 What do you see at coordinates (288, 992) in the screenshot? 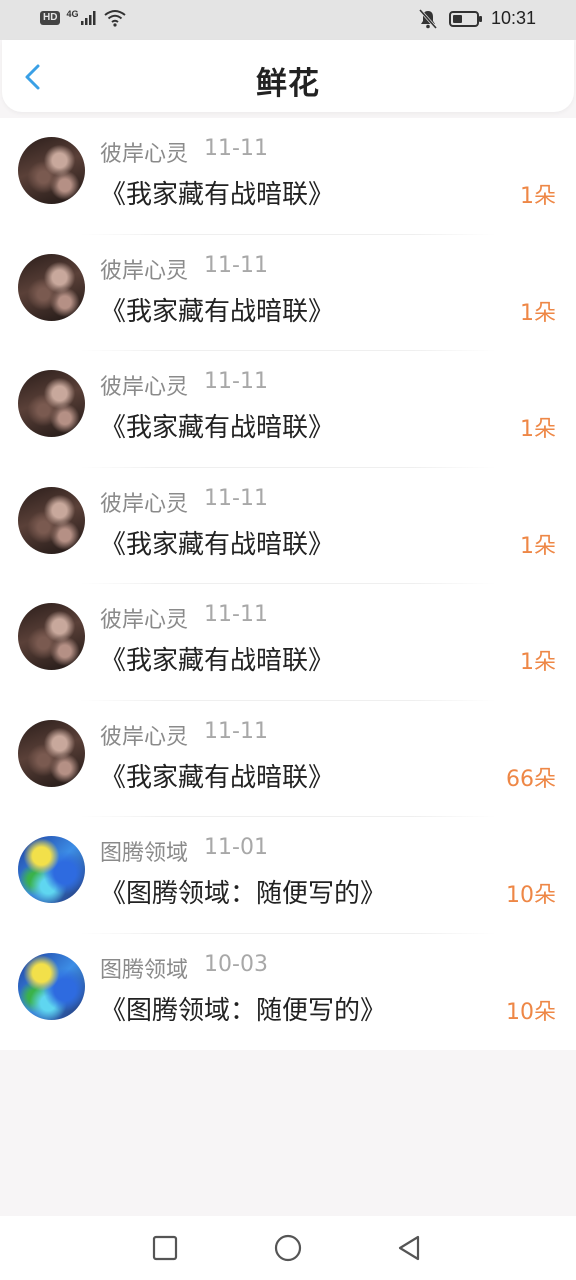
I see `list-item: 图腾领域 10-03 《图腾领域：随便写的》 10朵` at bounding box center [288, 992].